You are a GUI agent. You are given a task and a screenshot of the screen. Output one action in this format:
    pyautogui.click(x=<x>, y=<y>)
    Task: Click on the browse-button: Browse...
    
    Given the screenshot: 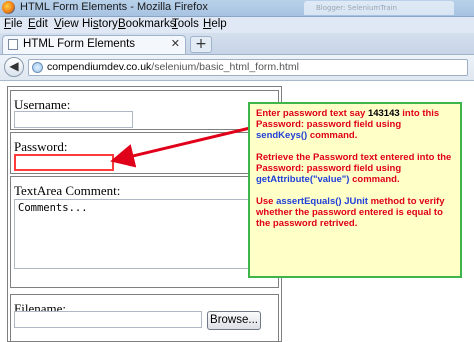 What is the action you would take?
    pyautogui.click(x=234, y=320)
    